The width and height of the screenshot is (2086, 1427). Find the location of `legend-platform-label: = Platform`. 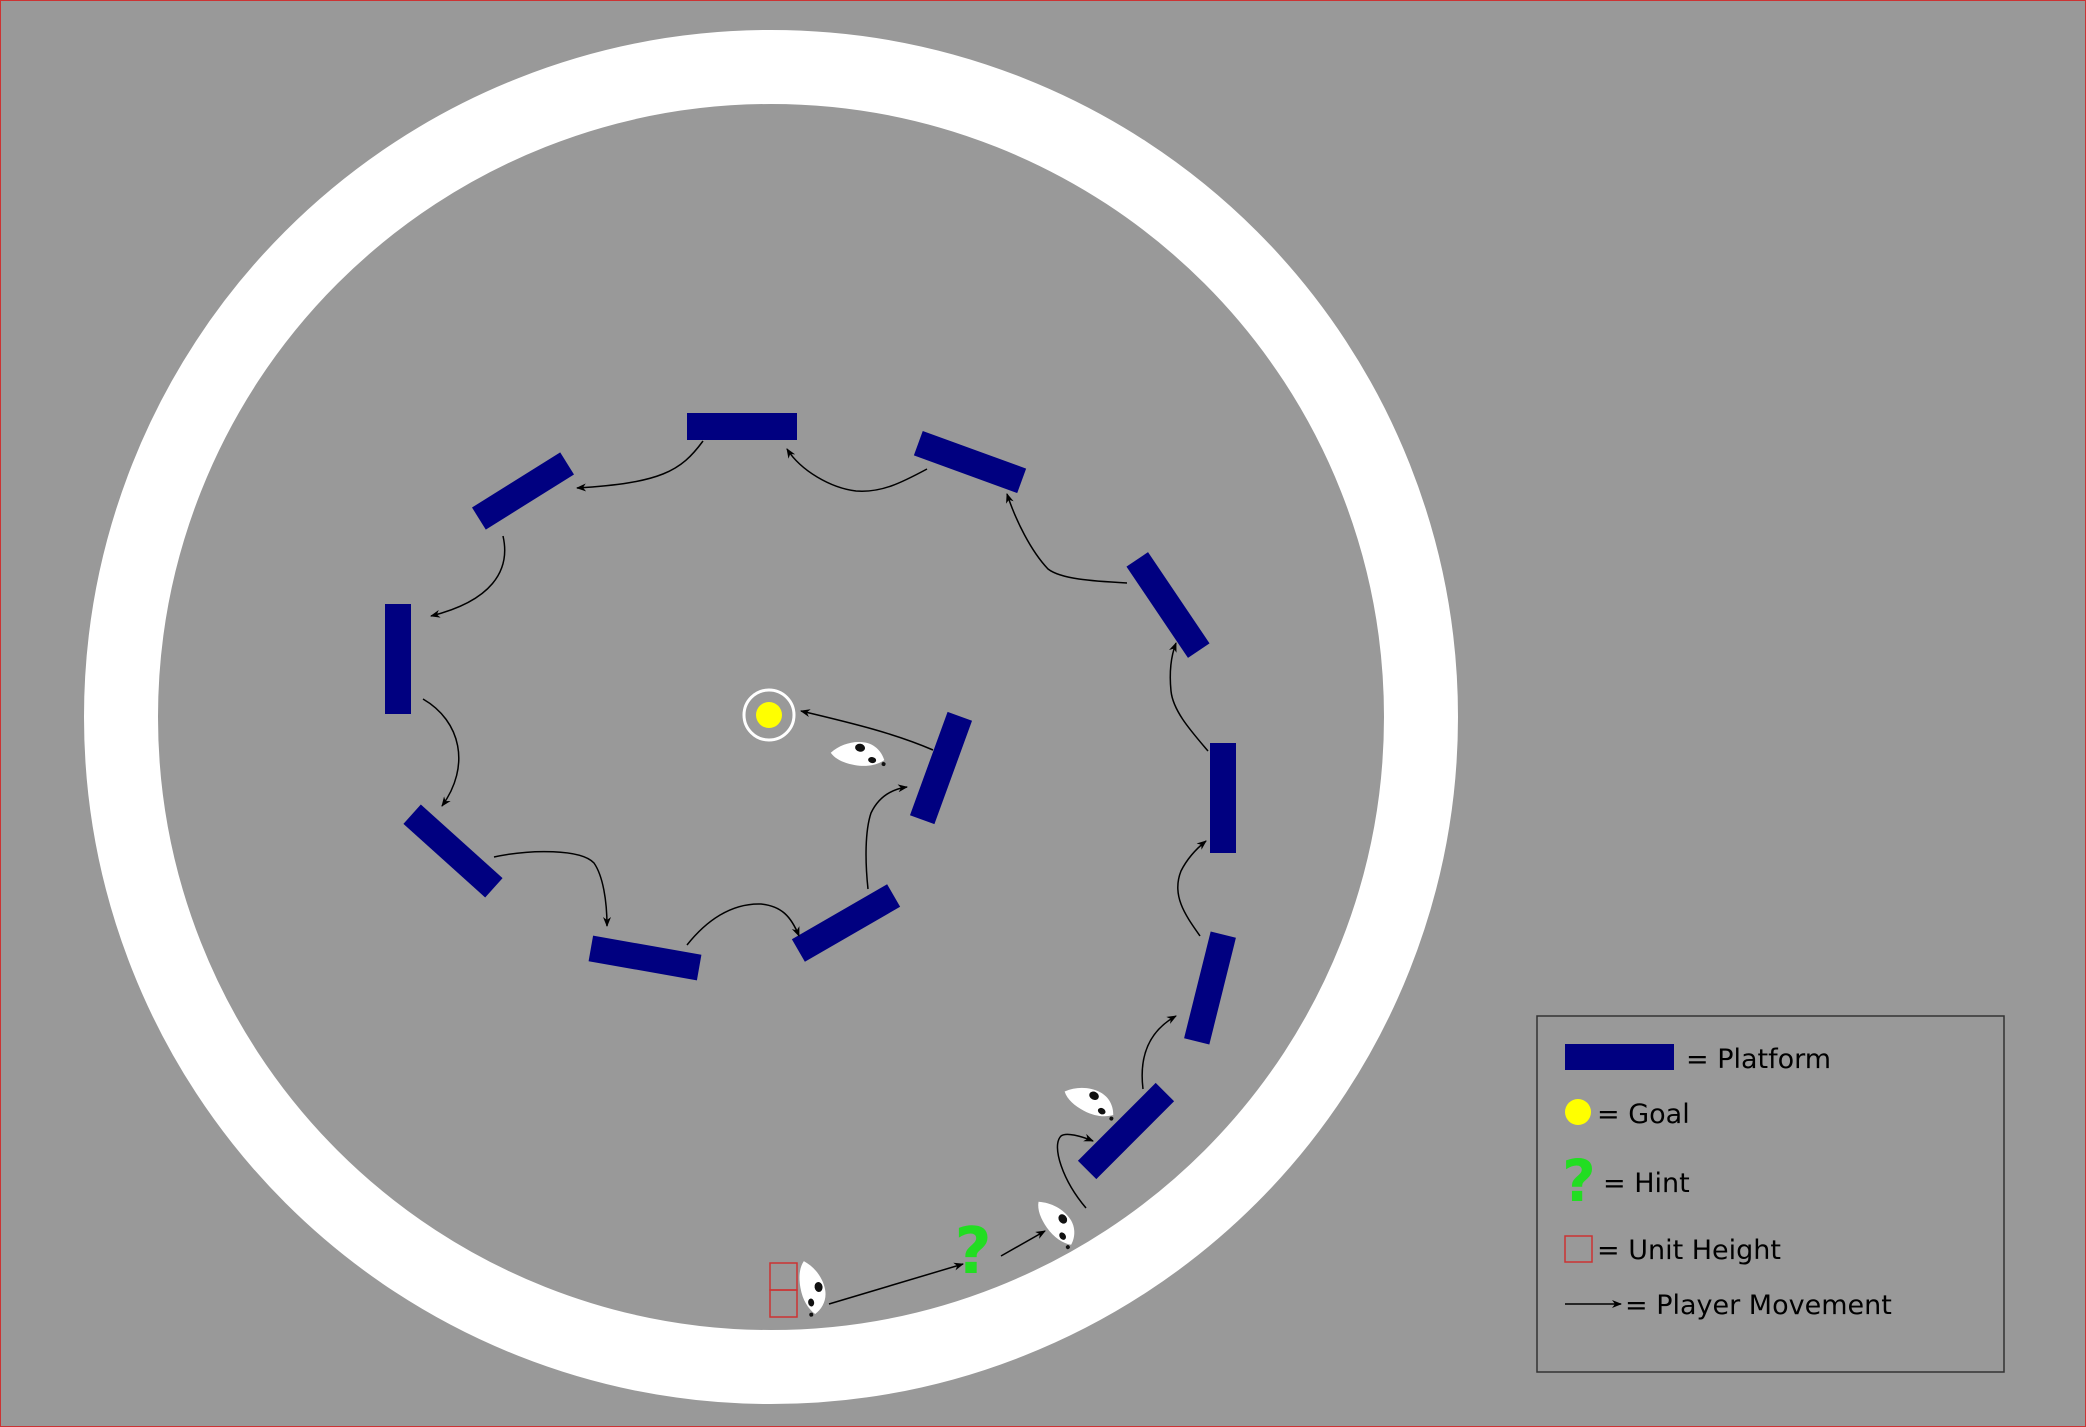

legend-platform-label: = Platform is located at coordinates (1758, 1059).